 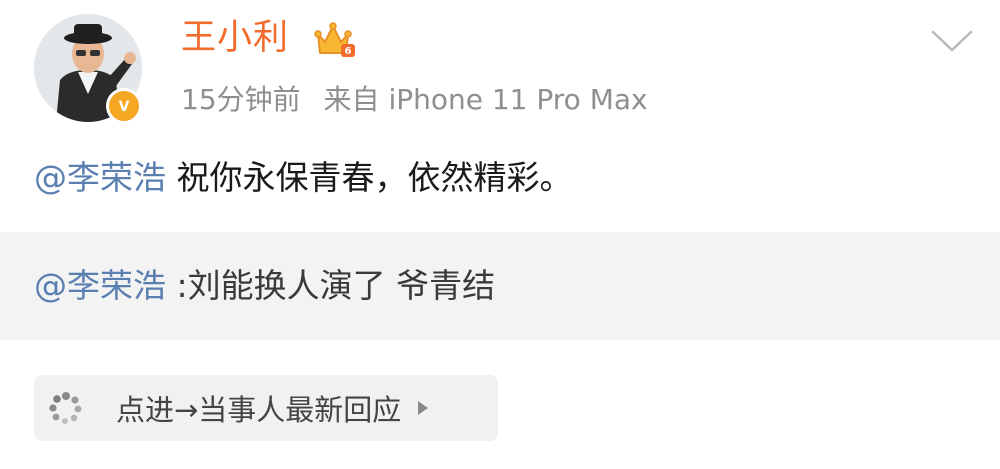 I want to click on verified-badge-icon: V, so click(x=124, y=106).